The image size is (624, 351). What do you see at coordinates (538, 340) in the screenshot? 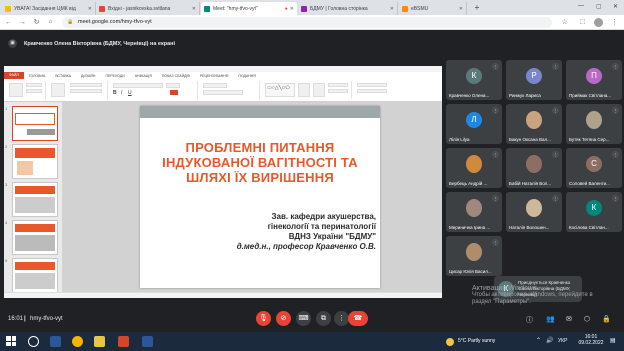
I see `tray-chevron-icon: ⌃` at bounding box center [538, 340].